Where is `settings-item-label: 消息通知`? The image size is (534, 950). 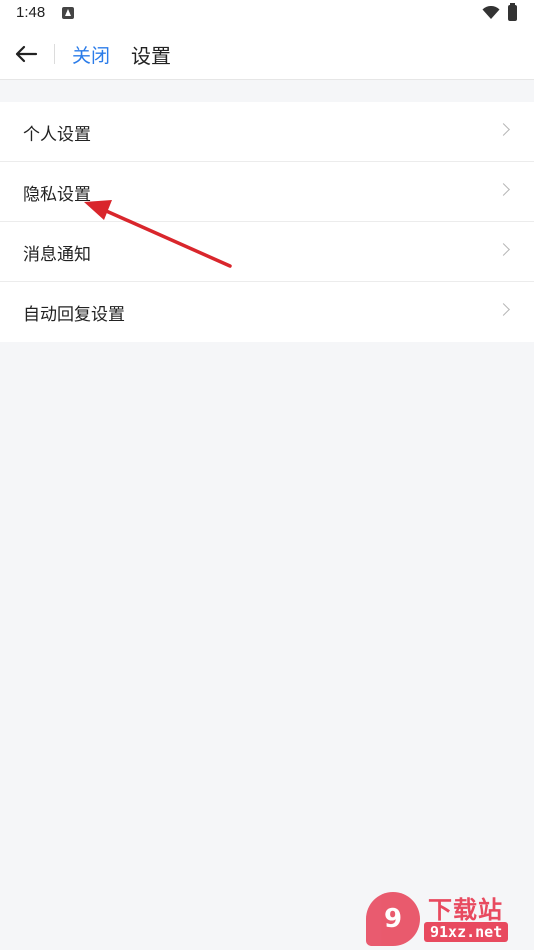 settings-item-label: 消息通知 is located at coordinates (57, 255).